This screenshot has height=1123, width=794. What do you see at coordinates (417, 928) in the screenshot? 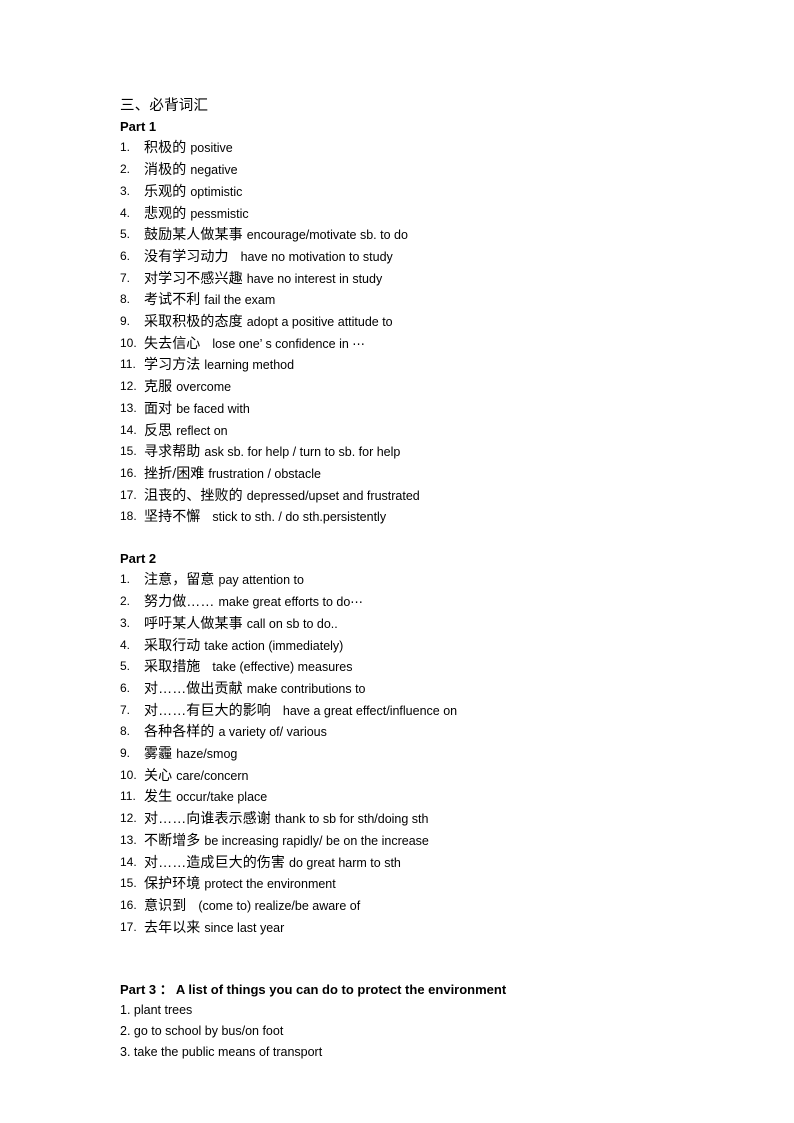
I see `list-item: 17. 去年以来 since last year` at bounding box center [417, 928].